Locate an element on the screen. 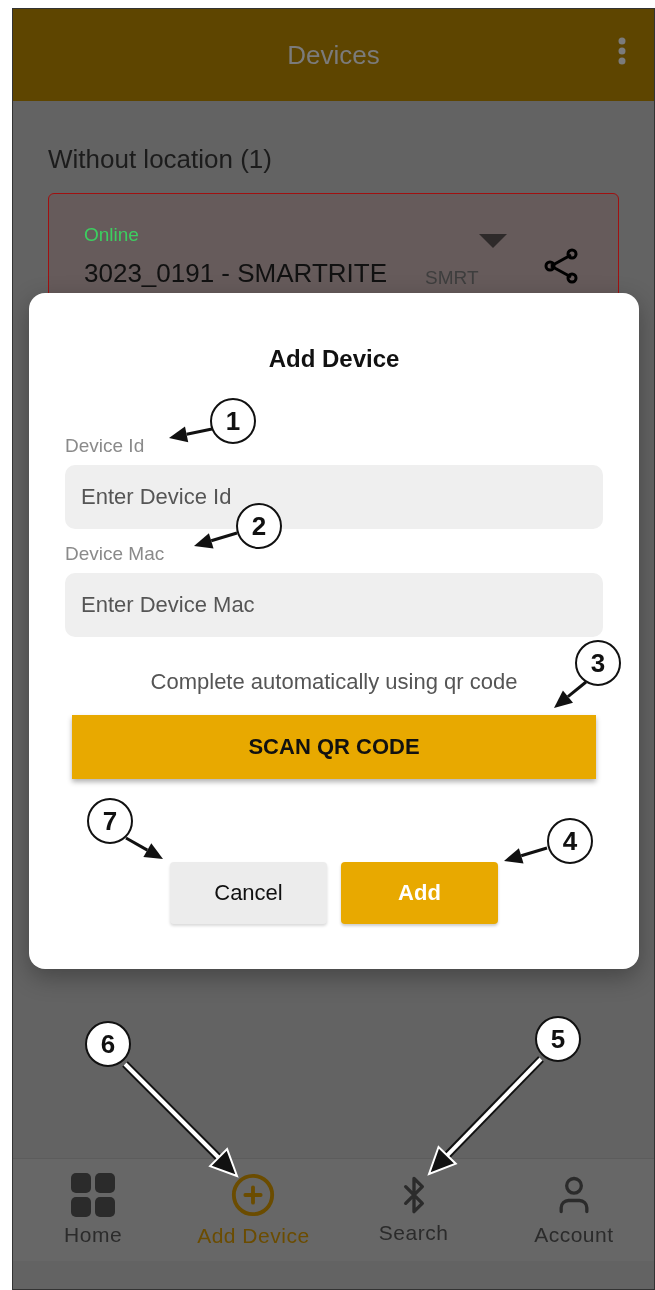 The height and width of the screenshot is (1290, 655). more-menu-icon is located at coordinates (622, 51).